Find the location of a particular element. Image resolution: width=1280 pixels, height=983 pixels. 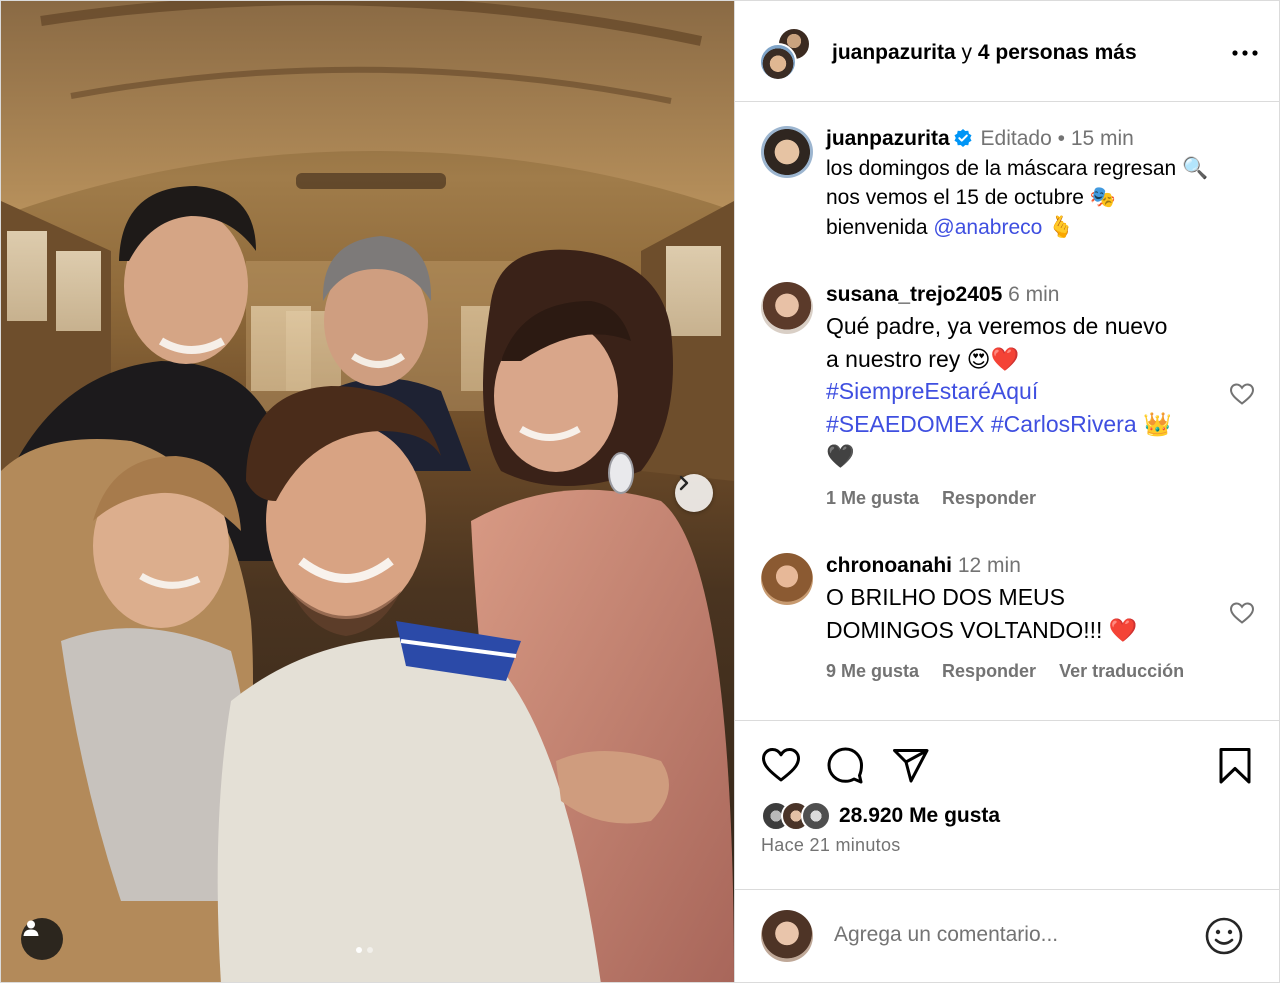

post-timestamp: Hace 21 minutos is located at coordinates (831, 845).